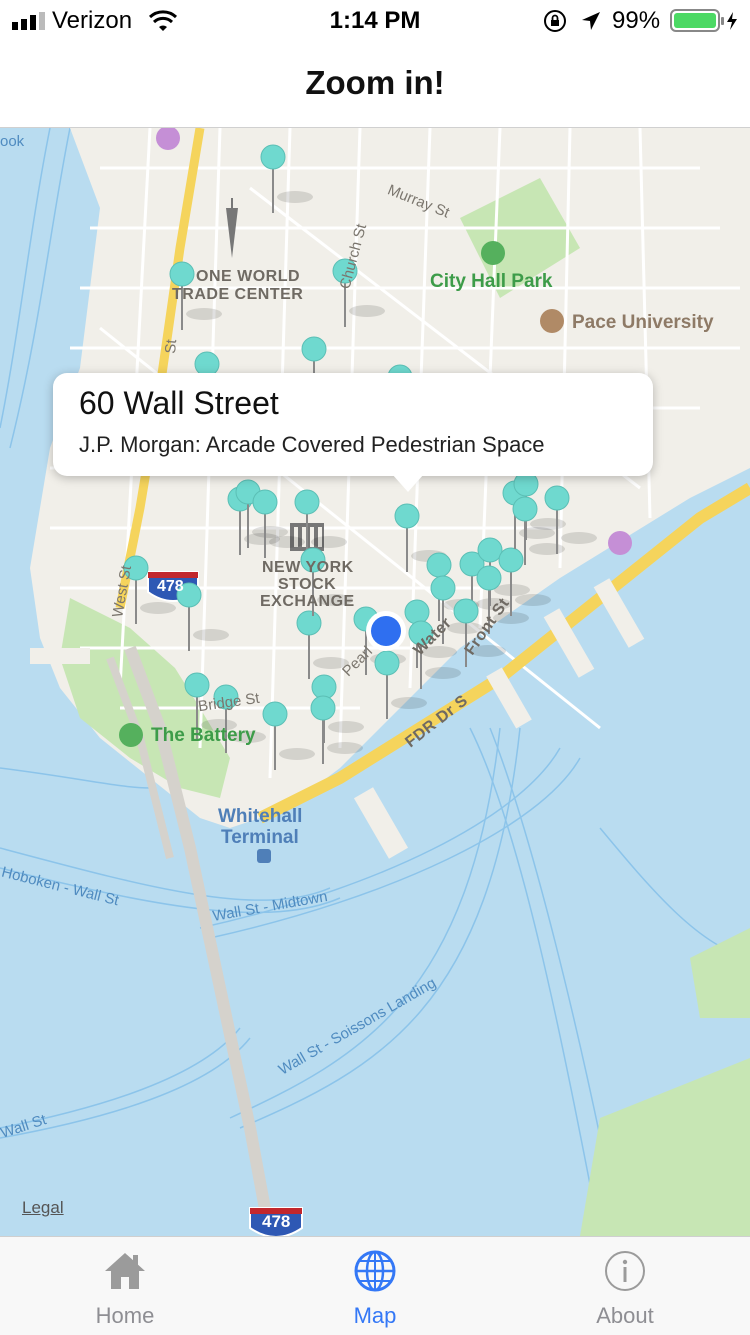  Describe the element at coordinates (703, 20) in the screenshot. I see `battery-icon` at that location.